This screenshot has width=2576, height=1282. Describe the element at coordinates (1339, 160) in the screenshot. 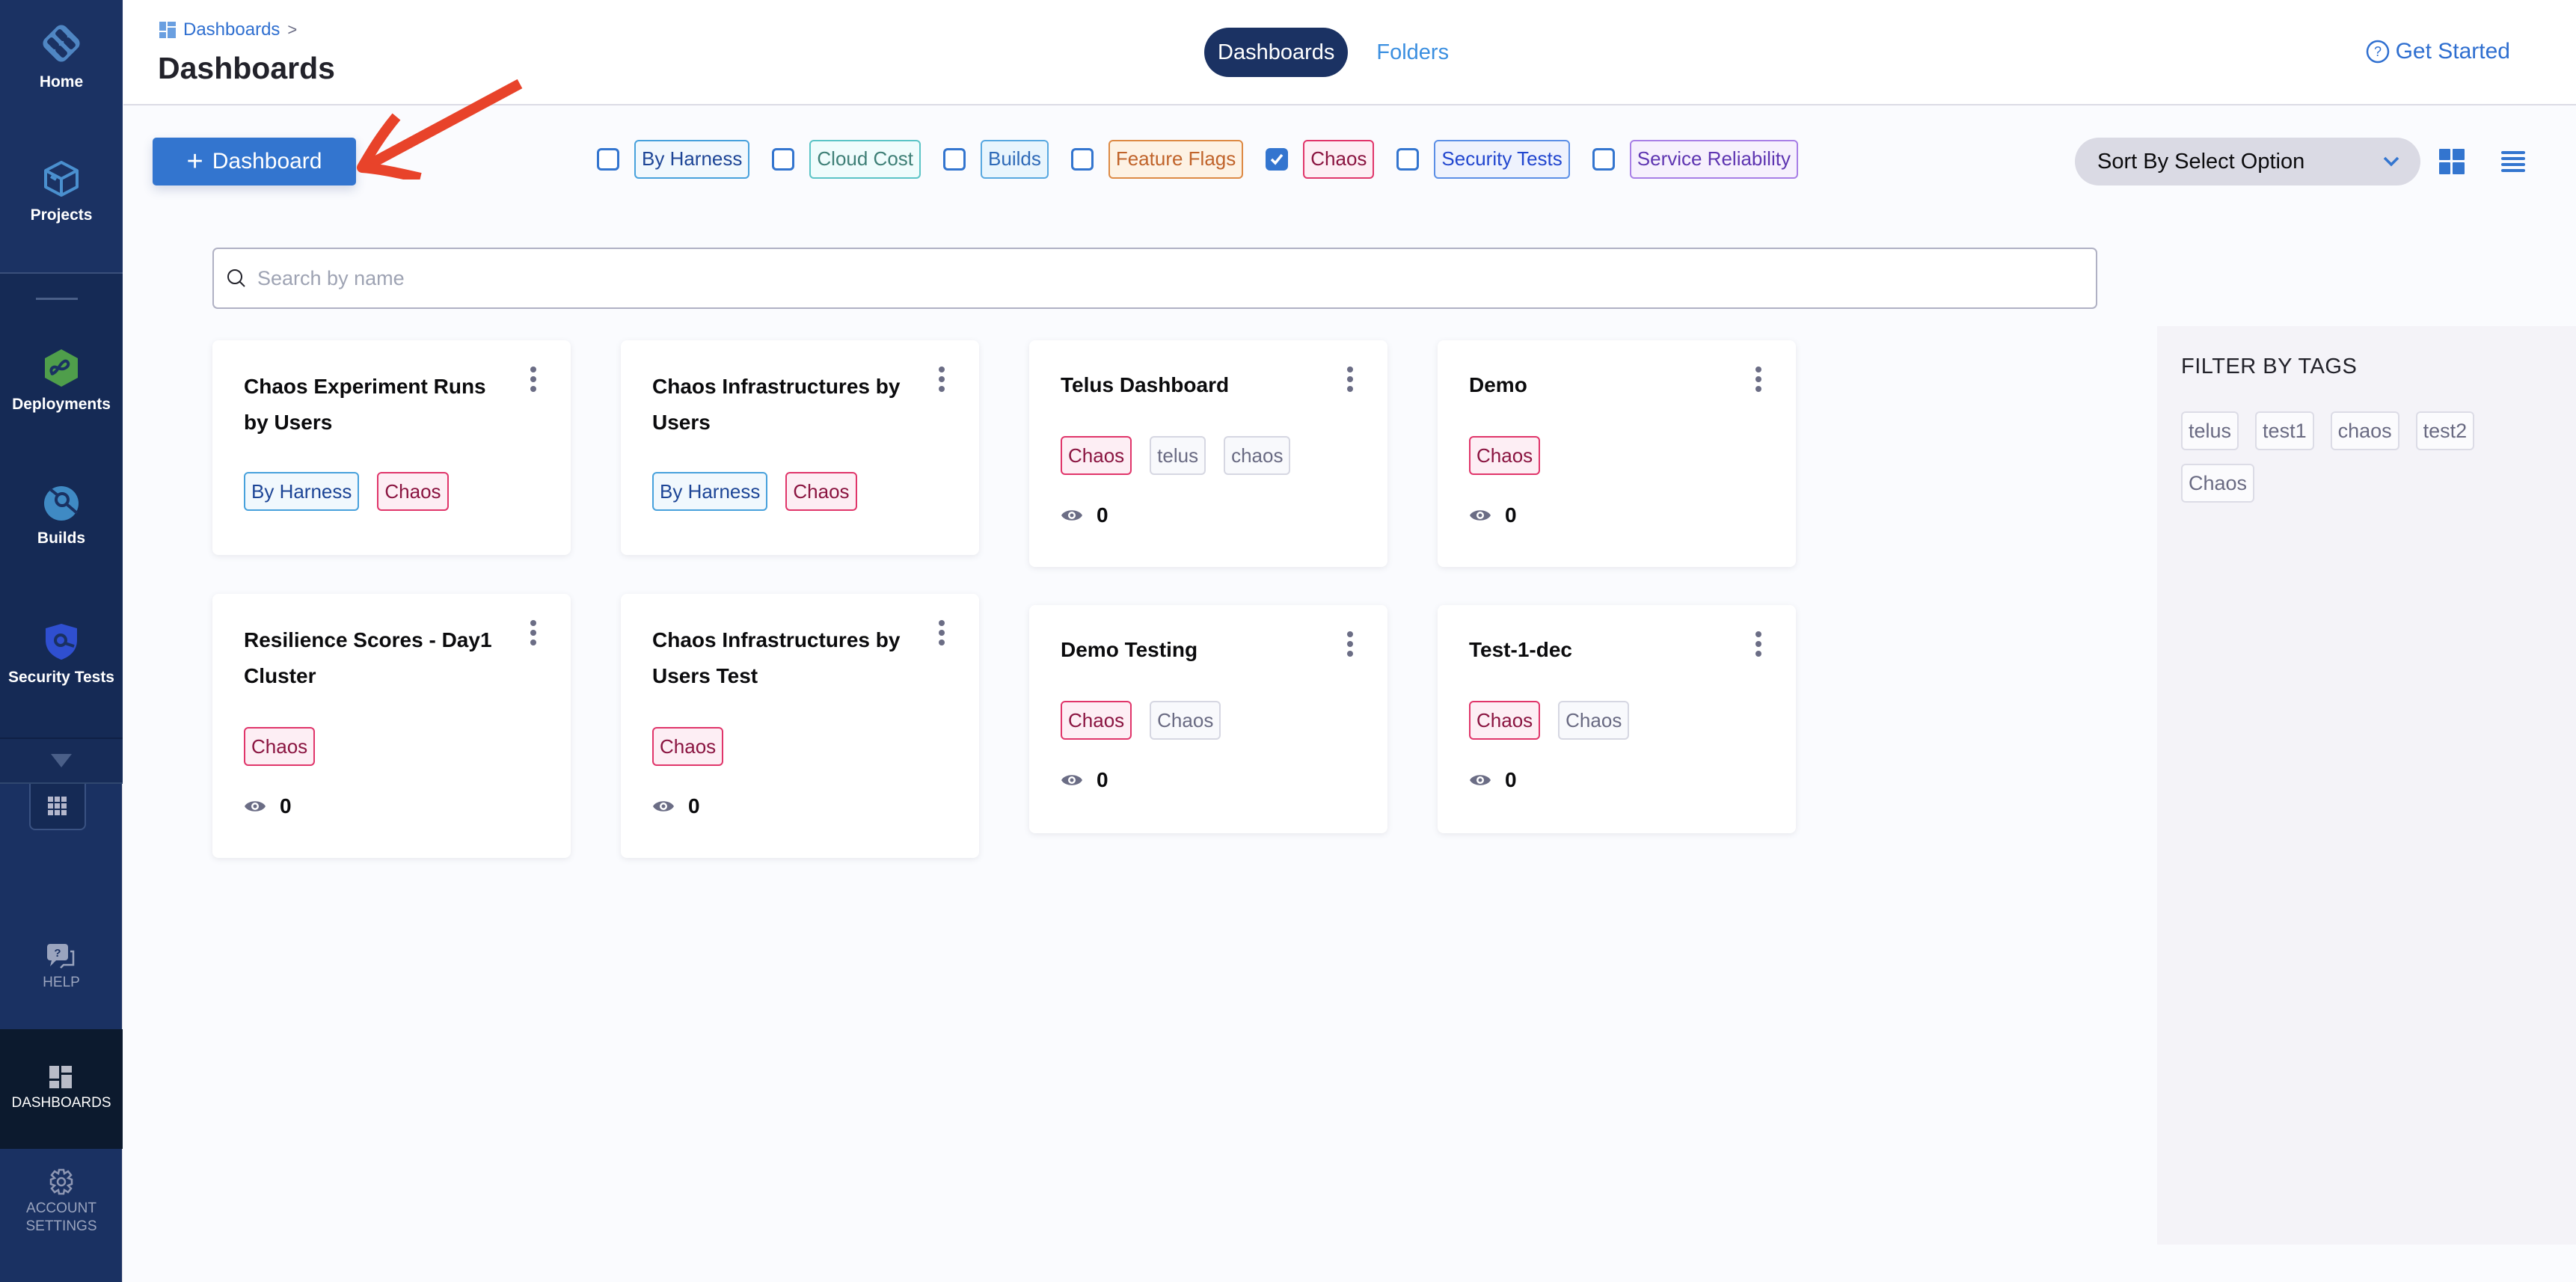

I see `filter-chip: Chaos` at that location.